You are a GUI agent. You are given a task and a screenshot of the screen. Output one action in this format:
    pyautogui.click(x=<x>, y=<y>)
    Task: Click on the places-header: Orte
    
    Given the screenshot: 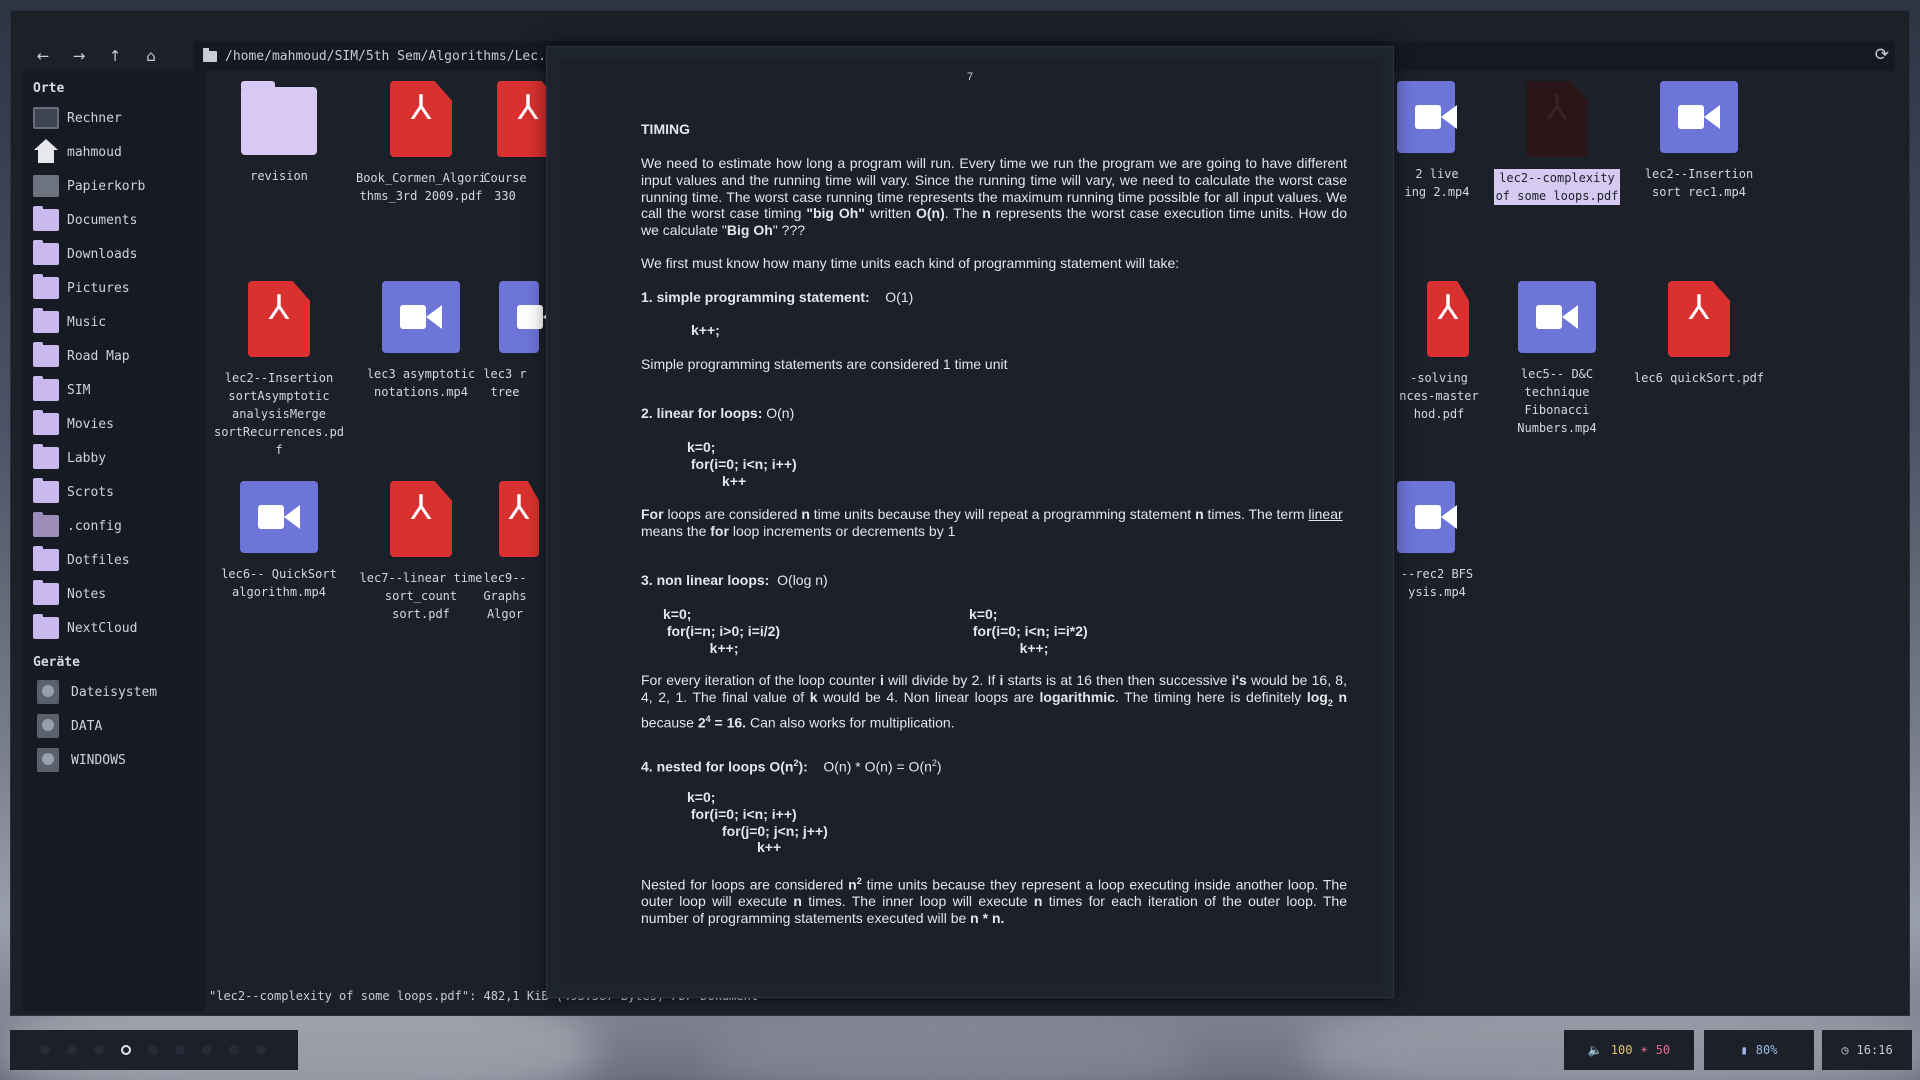 What is the action you would take?
    pyautogui.click(x=49, y=88)
    